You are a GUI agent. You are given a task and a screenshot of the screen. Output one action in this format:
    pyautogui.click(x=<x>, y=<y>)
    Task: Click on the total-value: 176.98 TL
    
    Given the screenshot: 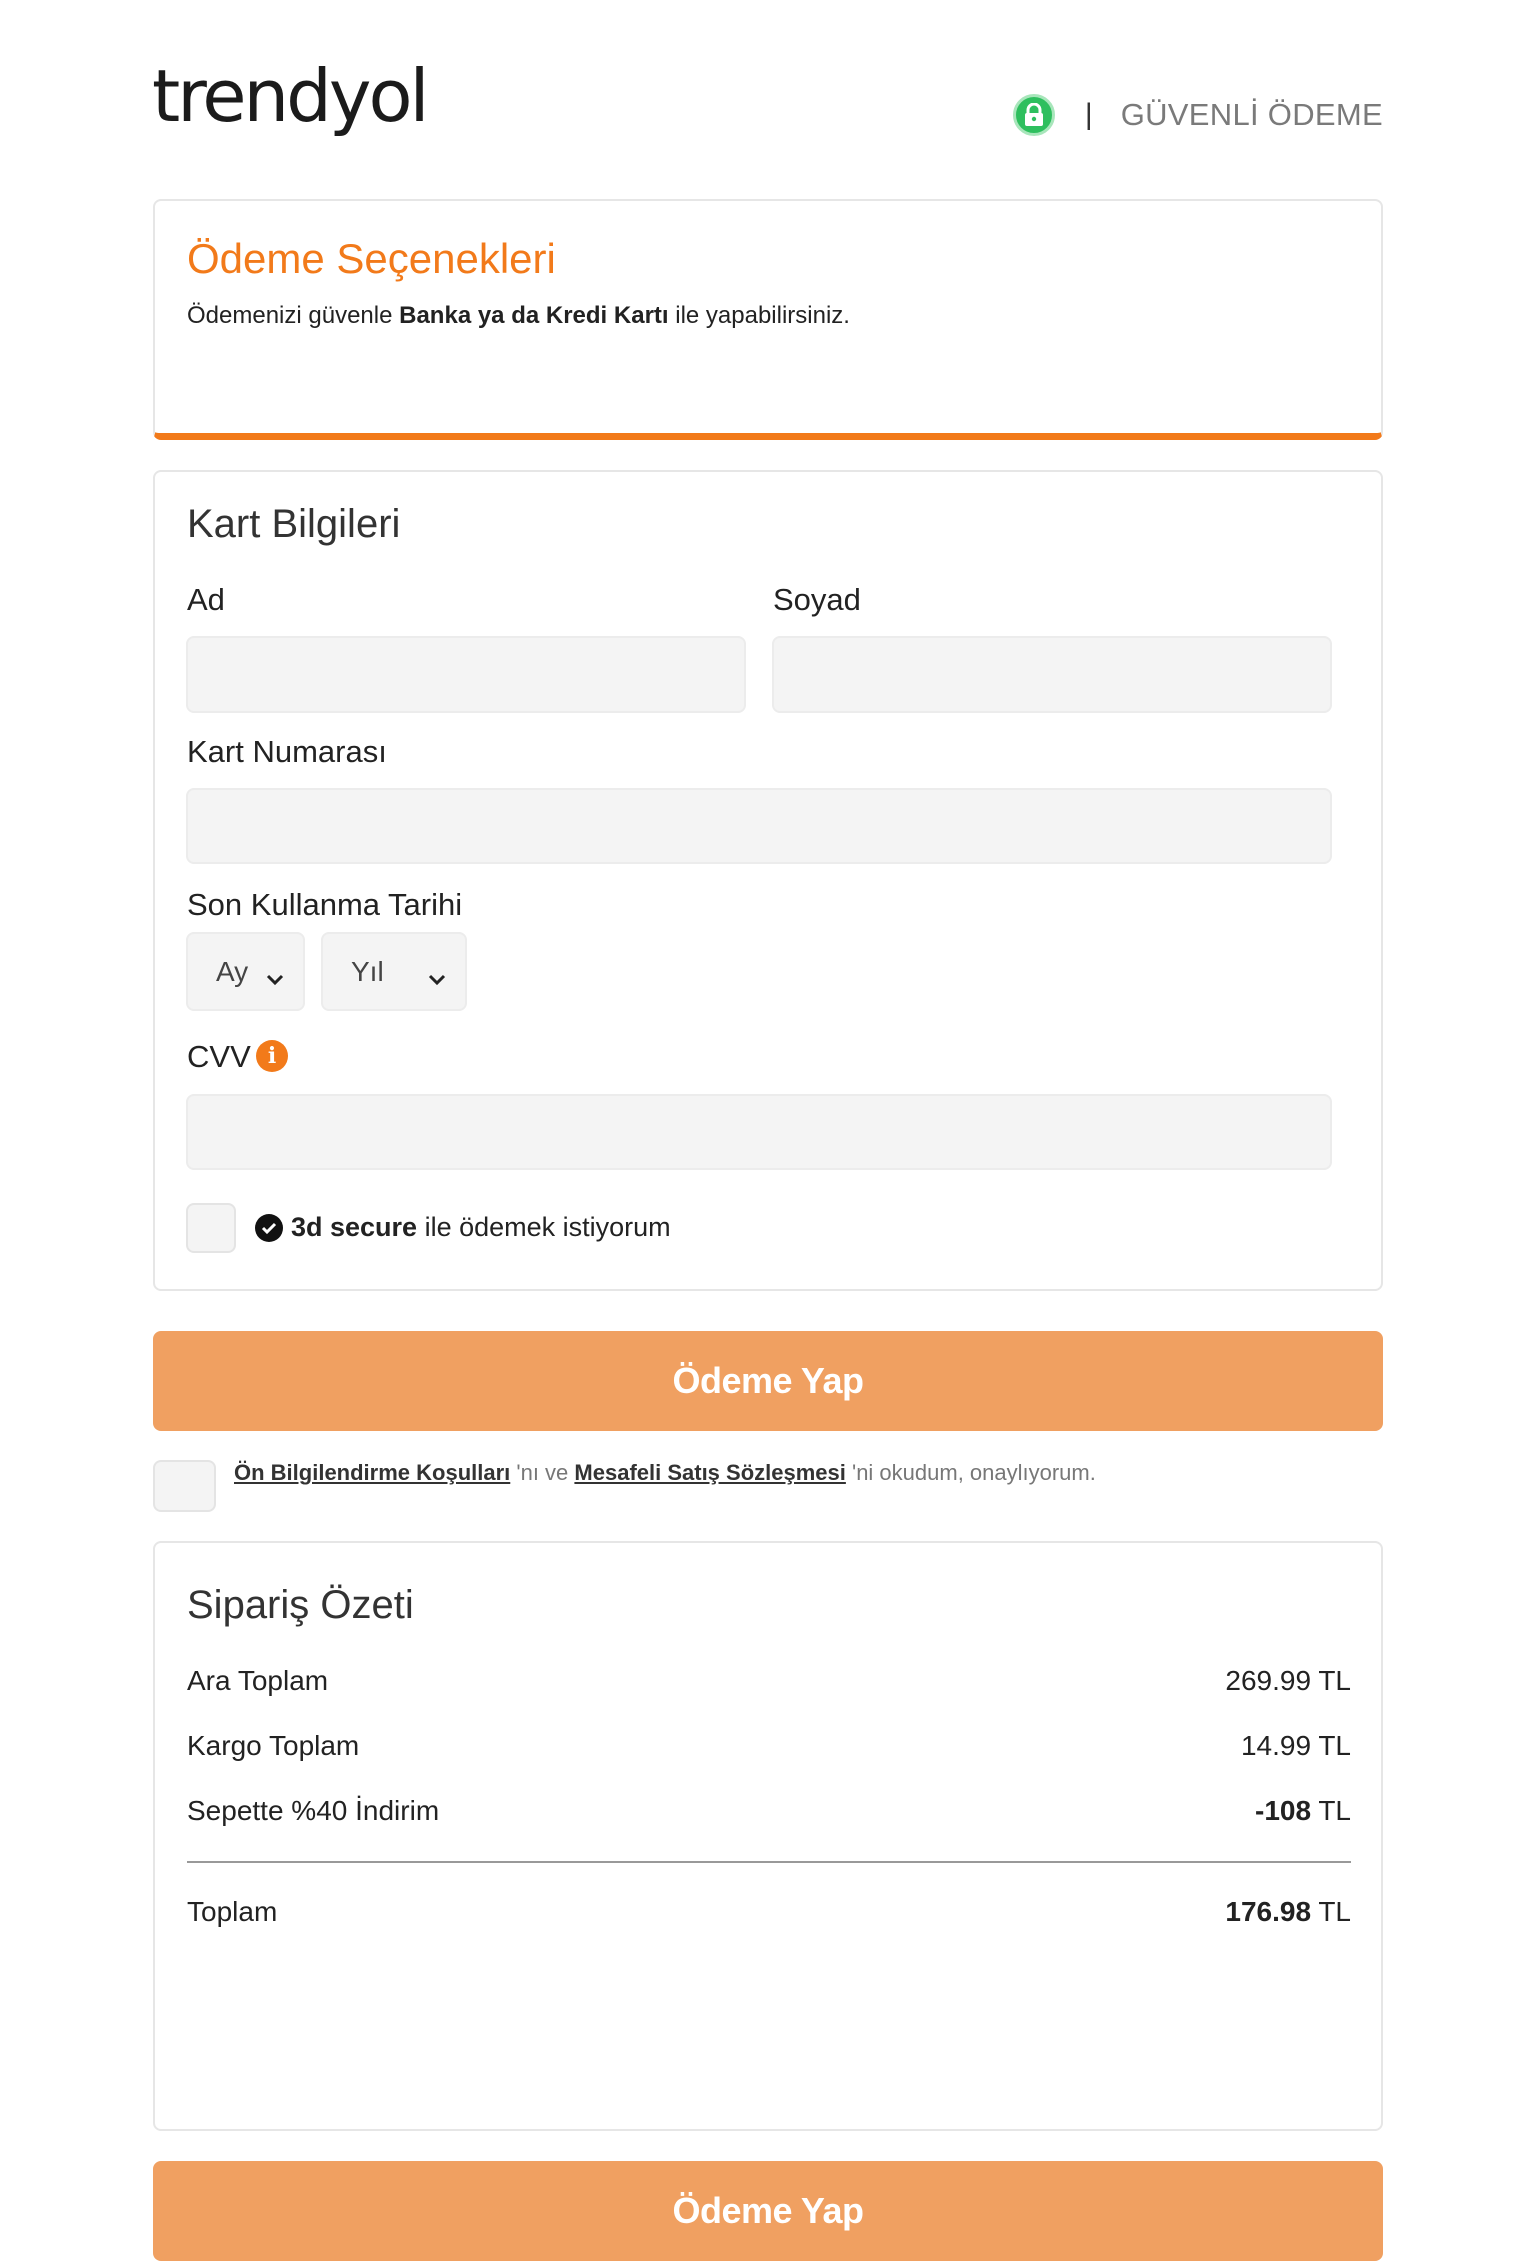 What is the action you would take?
    pyautogui.click(x=1288, y=1912)
    